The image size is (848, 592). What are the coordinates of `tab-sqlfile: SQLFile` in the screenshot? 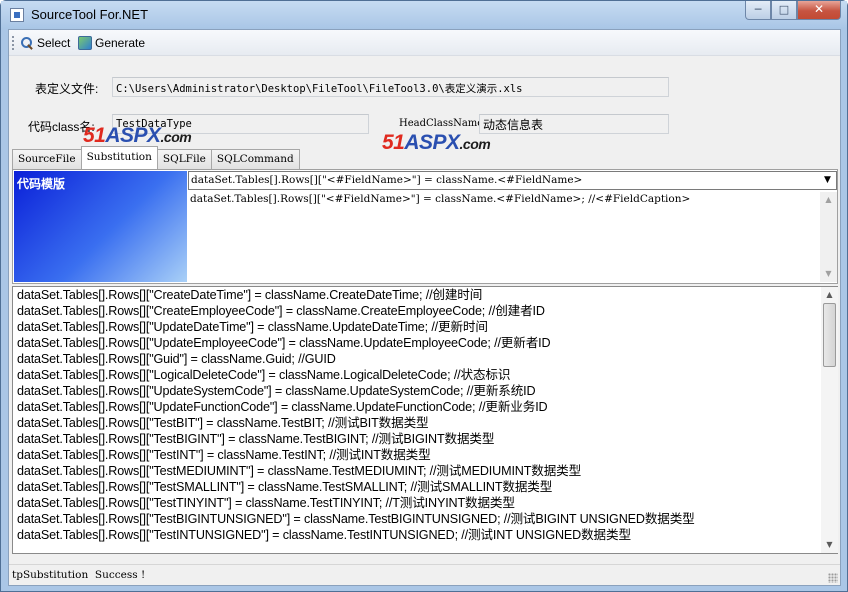 It's located at (184, 159).